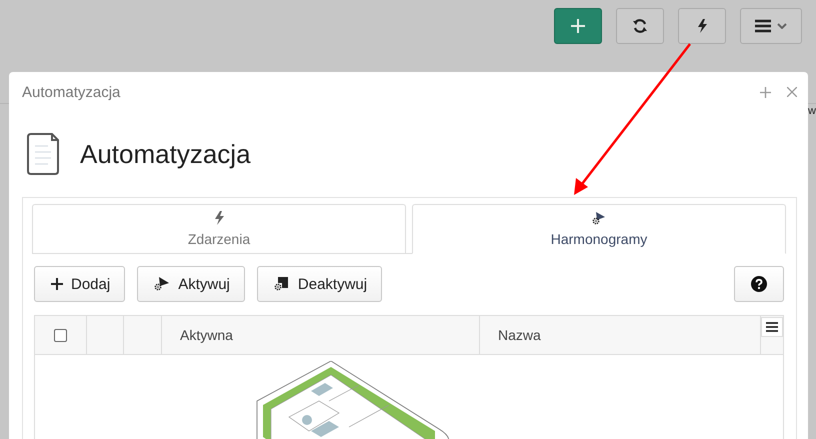  I want to click on document-icon, so click(43, 154).